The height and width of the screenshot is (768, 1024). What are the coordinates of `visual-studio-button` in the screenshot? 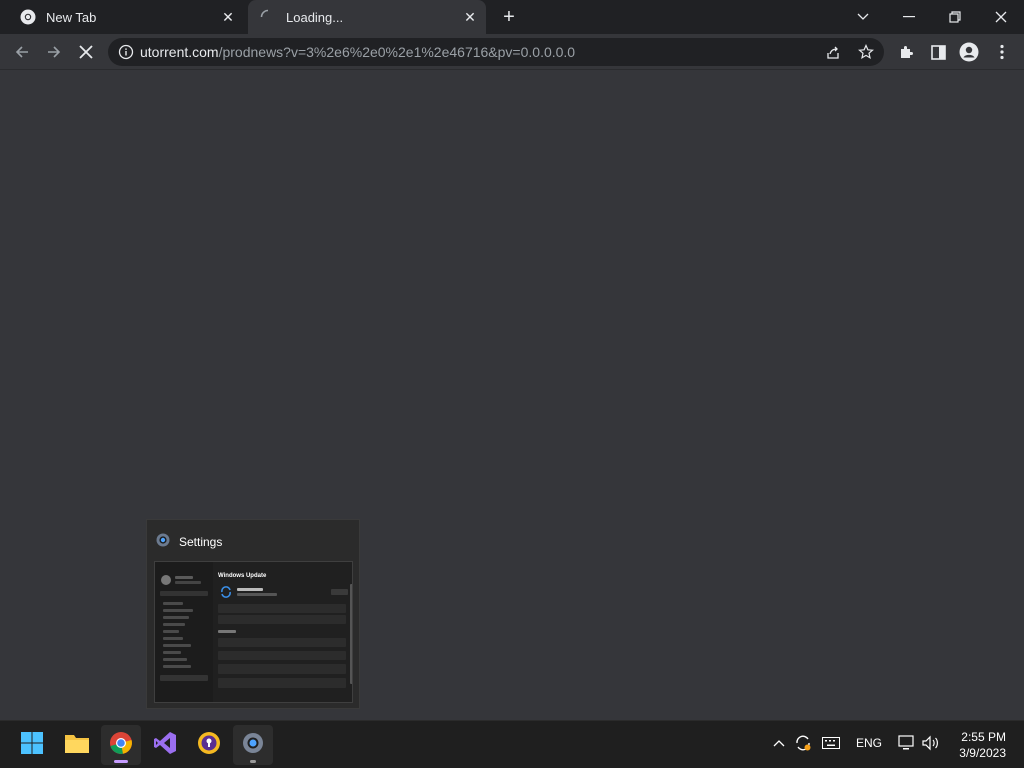 It's located at (165, 745).